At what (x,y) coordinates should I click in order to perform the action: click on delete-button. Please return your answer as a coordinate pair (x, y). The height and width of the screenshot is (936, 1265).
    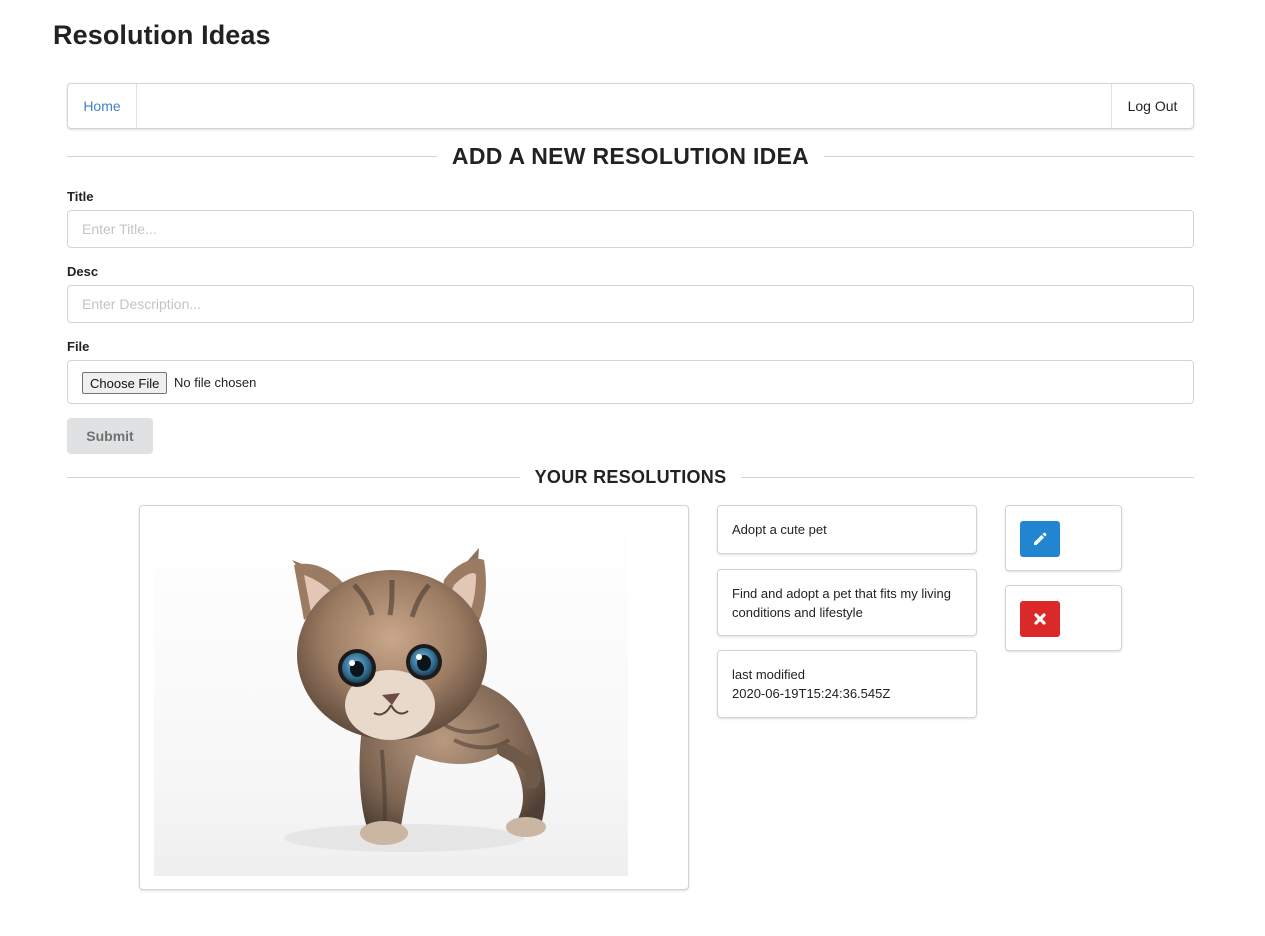
    Looking at the image, I should click on (1040, 619).